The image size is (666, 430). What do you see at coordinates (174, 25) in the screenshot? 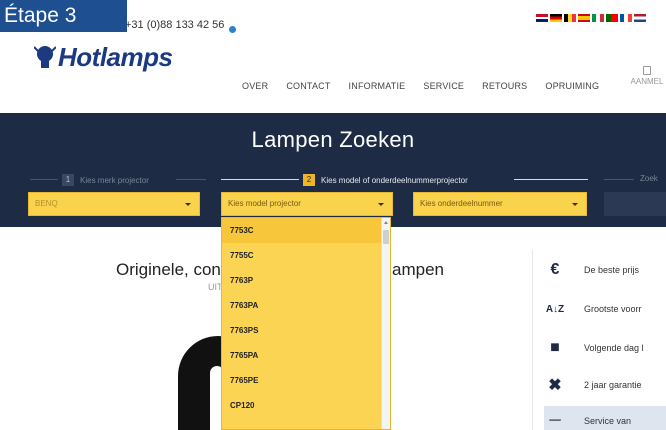
I see `phone-number: +31 (0)88 133 42 56` at bounding box center [174, 25].